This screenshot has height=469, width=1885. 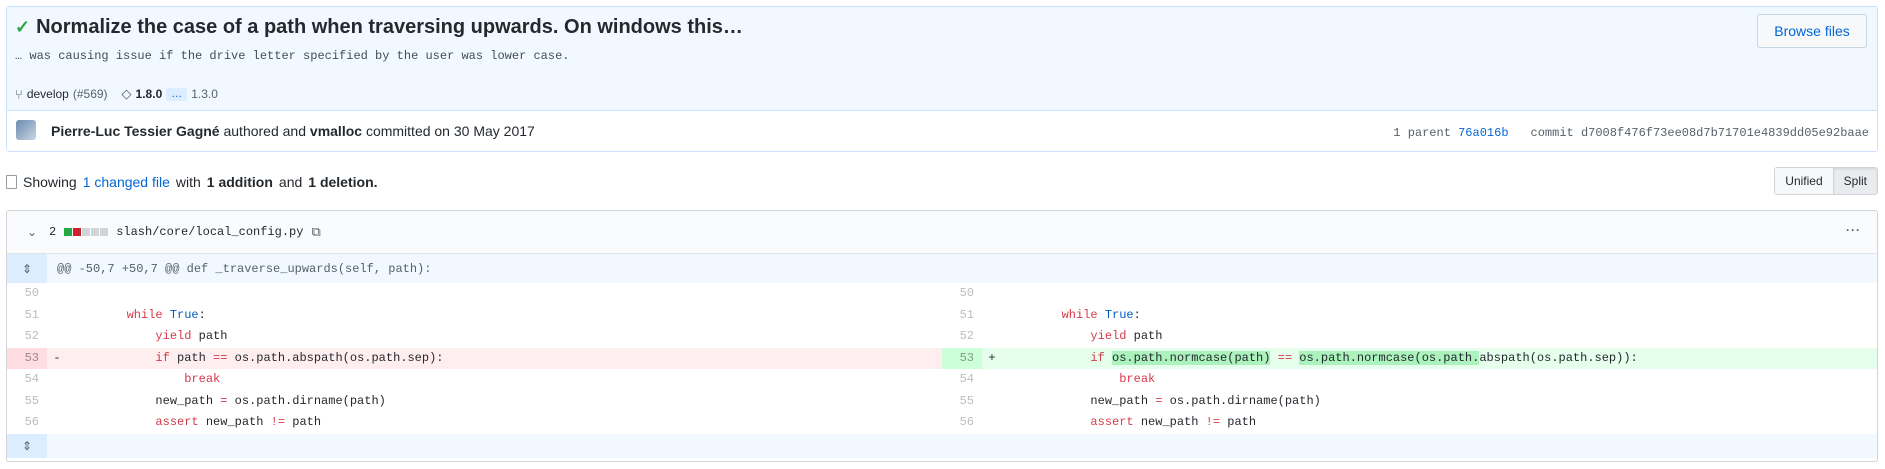 I want to click on commit-sha: d7008f476f73ee08d7b71701e4839dd05e92baae, so click(x=1724, y=133).